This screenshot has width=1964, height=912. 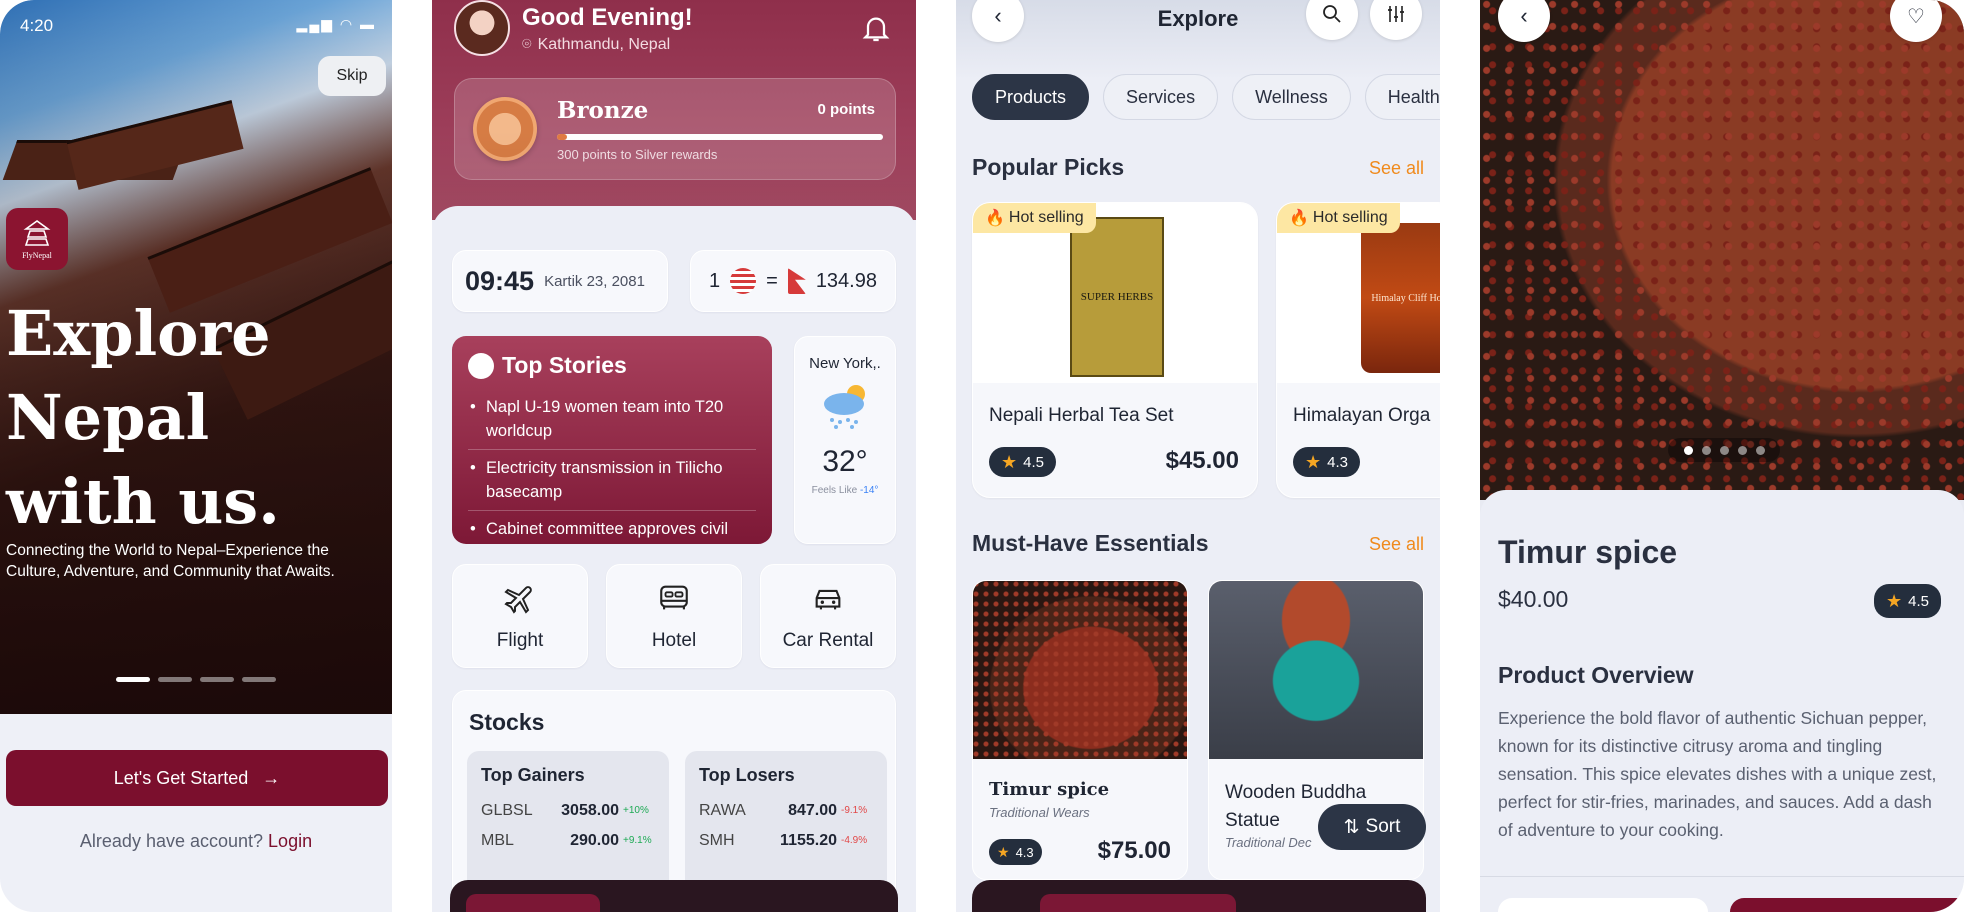 I want to click on status-time: 4:20, so click(x=37, y=25).